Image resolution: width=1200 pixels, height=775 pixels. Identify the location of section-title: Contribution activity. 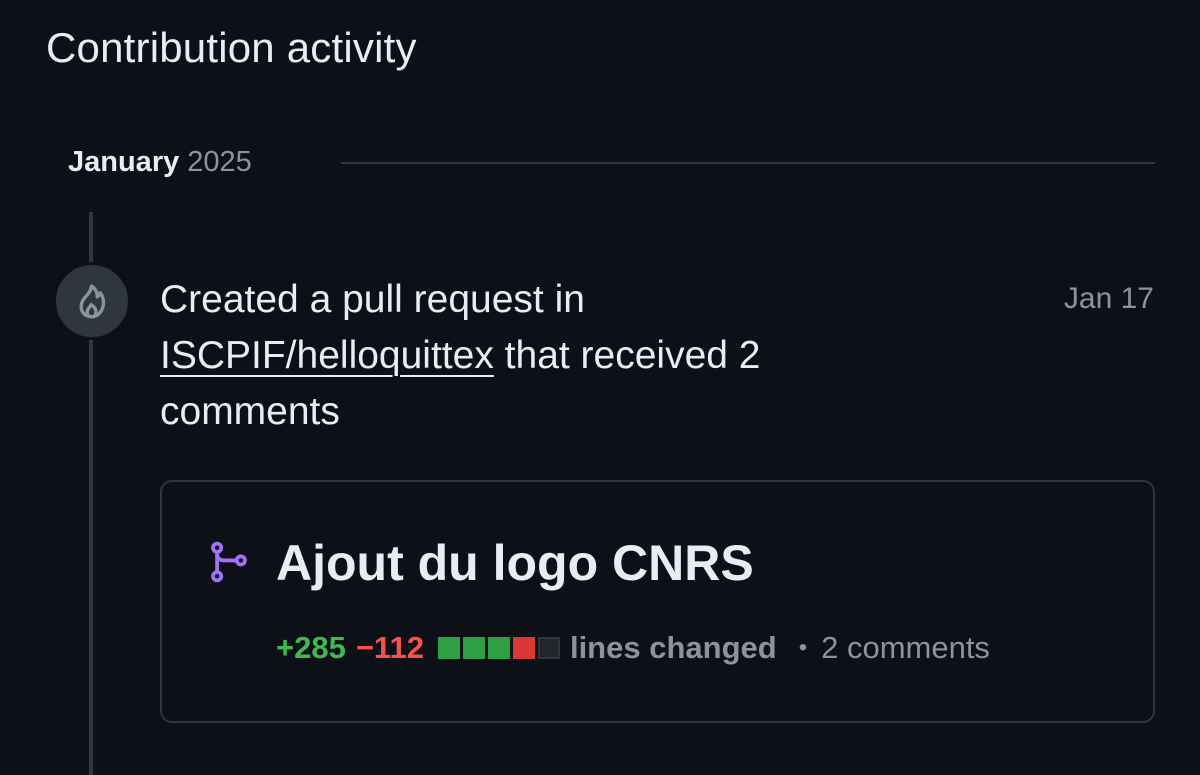
(231, 47).